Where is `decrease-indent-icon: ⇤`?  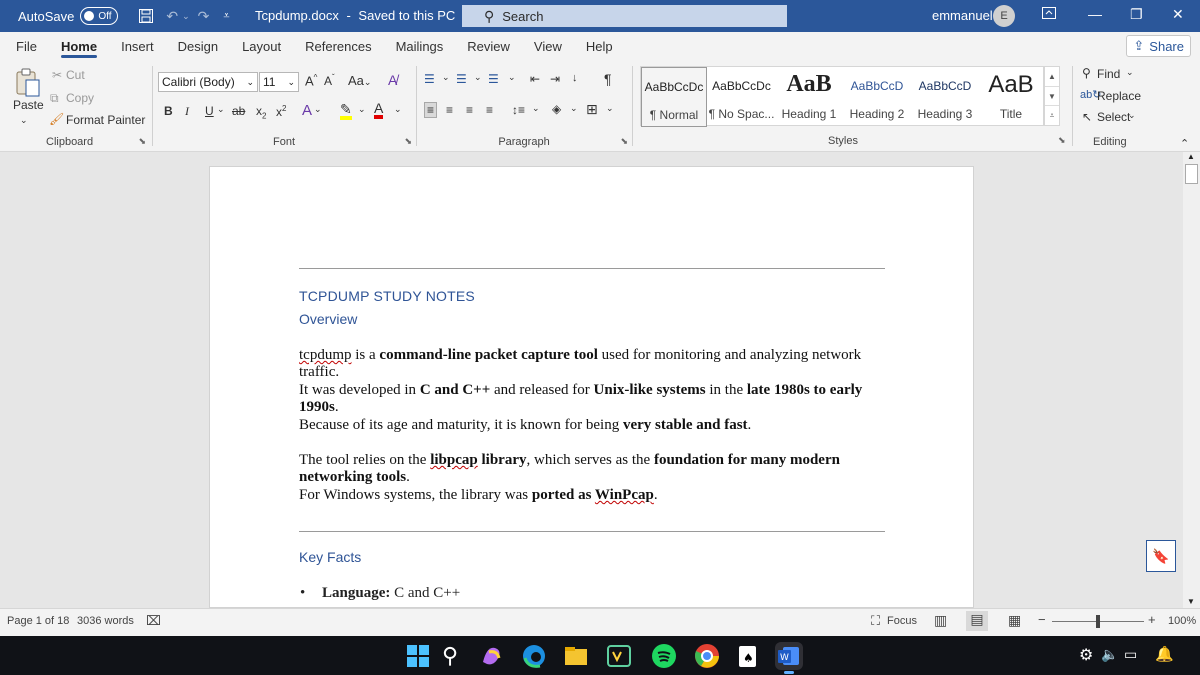
decrease-indent-icon: ⇤ is located at coordinates (535, 79).